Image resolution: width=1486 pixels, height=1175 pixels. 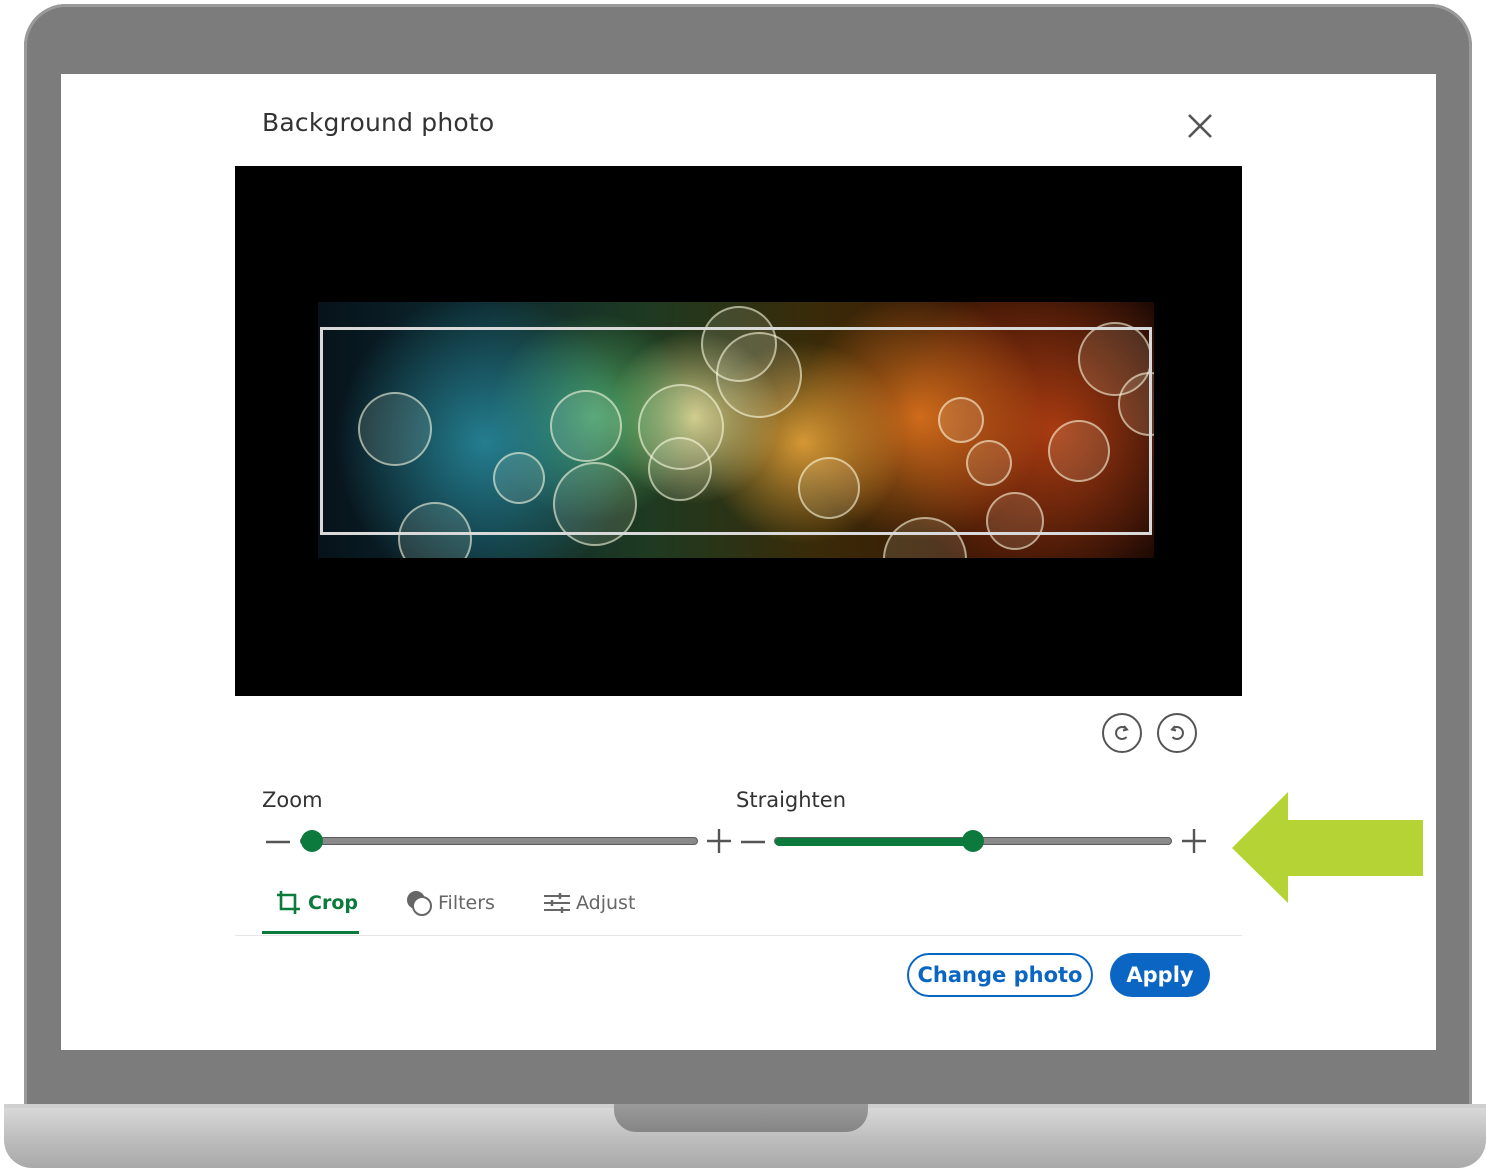 I want to click on straighten-decrease-button, so click(x=753, y=844).